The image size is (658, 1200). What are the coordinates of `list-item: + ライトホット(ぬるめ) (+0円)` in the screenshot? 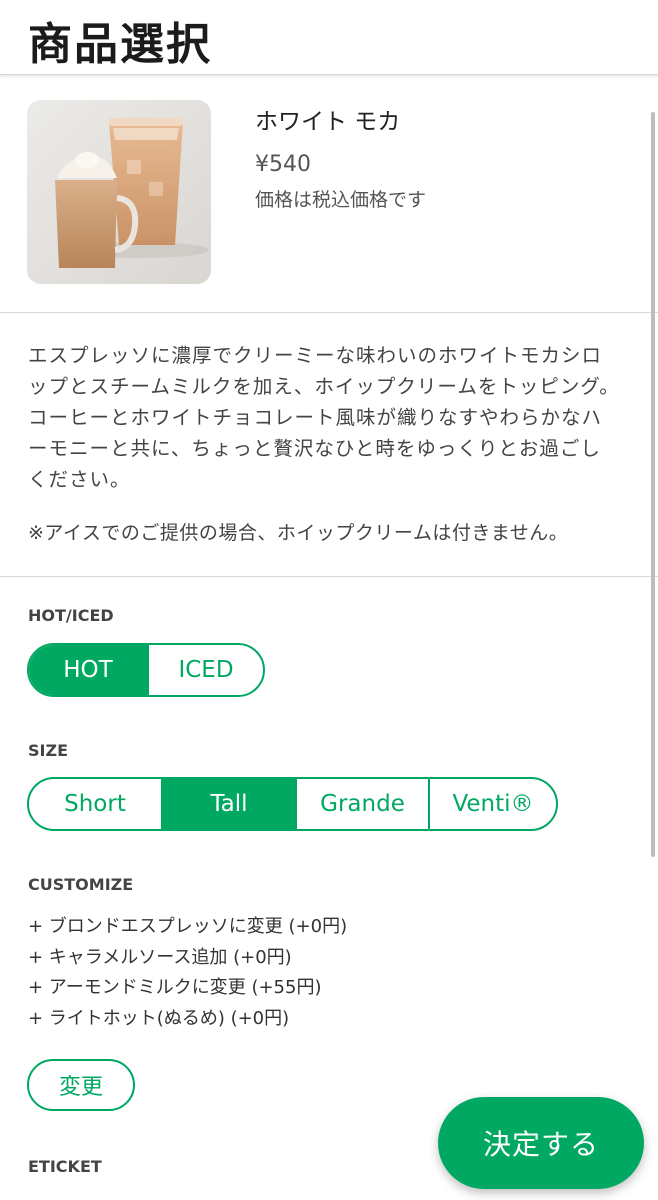 It's located at (159, 1018).